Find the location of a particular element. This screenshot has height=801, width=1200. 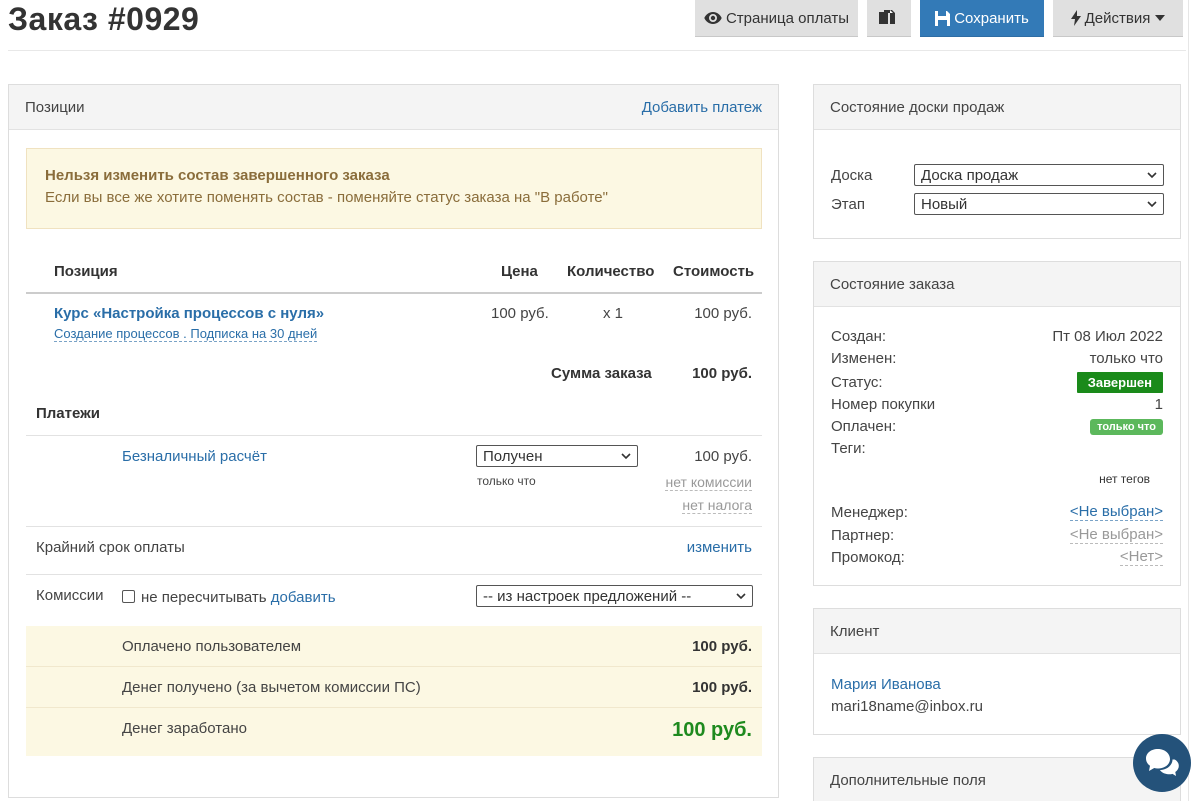

promo-link: <Нет> is located at coordinates (1141, 557).